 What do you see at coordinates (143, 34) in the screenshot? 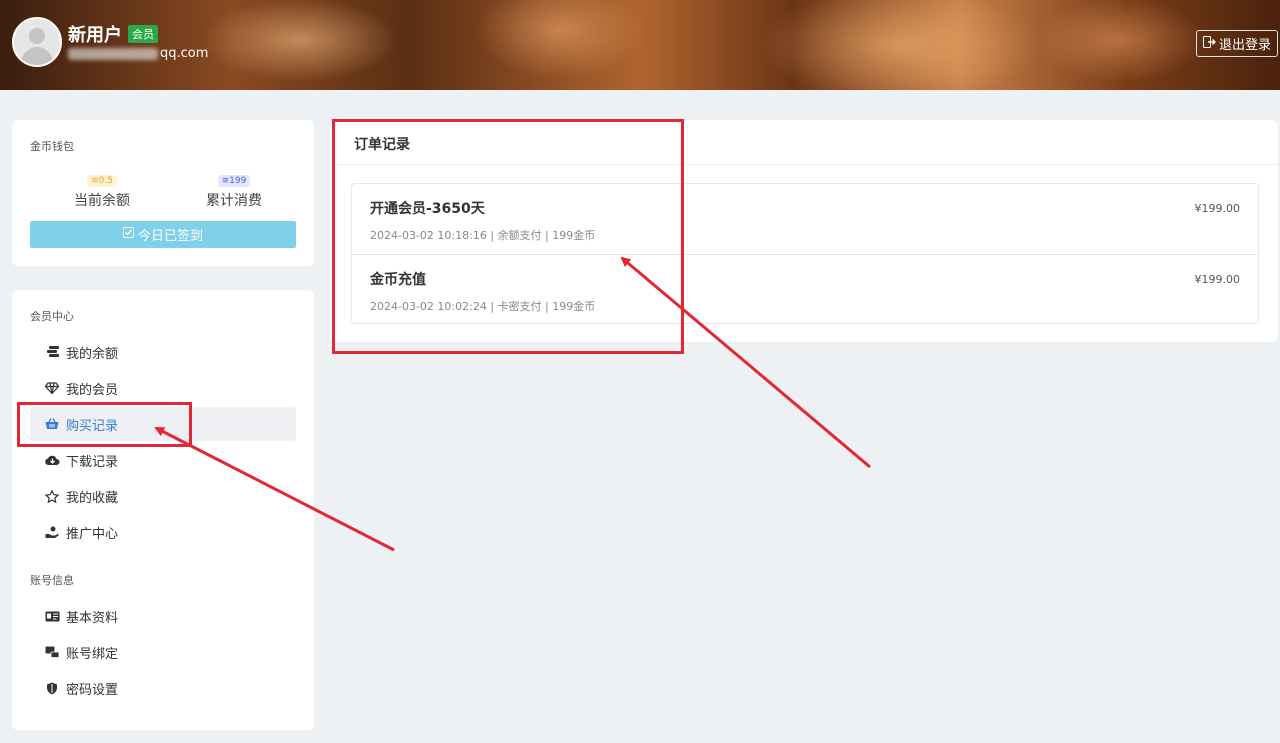
I see `vip-badge: 会员` at bounding box center [143, 34].